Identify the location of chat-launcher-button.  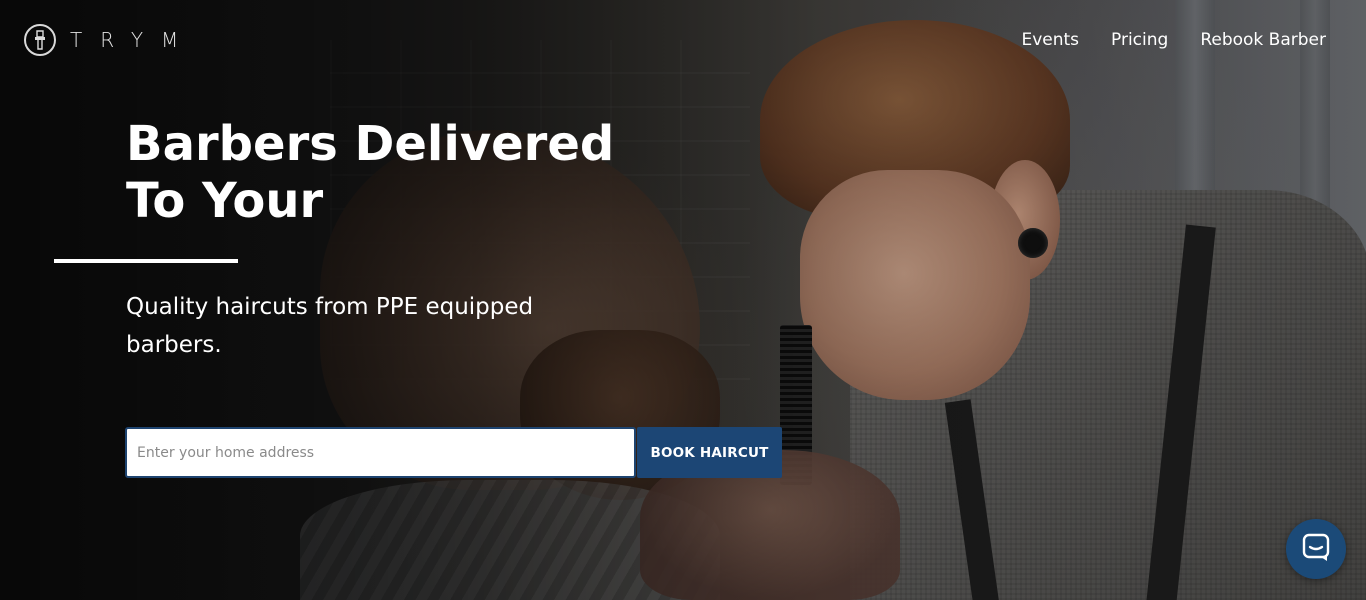
(1316, 549).